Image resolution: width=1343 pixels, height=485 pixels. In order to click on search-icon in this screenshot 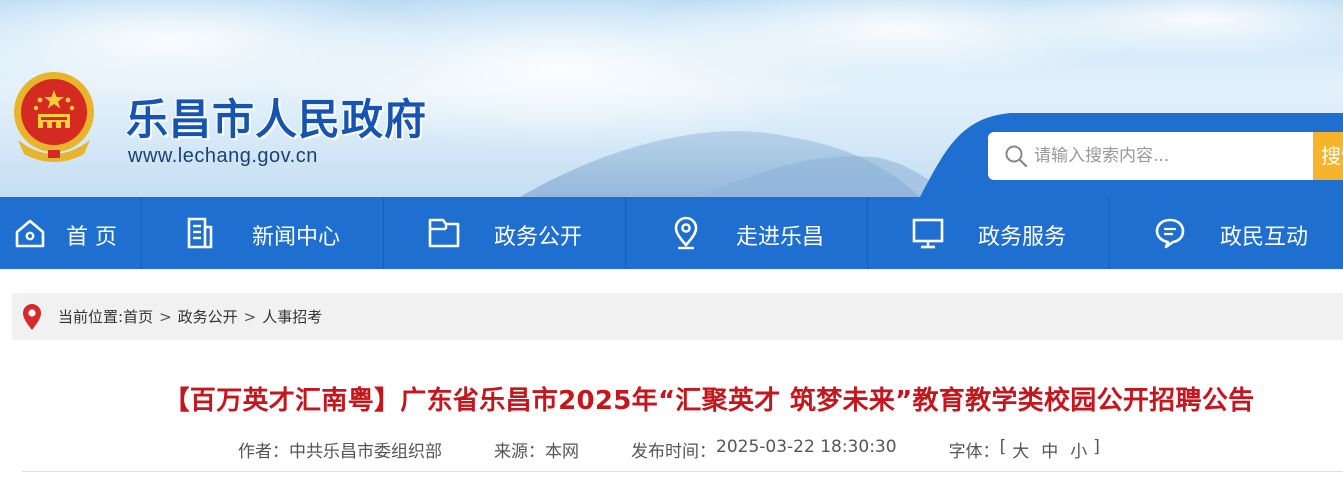, I will do `click(1016, 156)`.